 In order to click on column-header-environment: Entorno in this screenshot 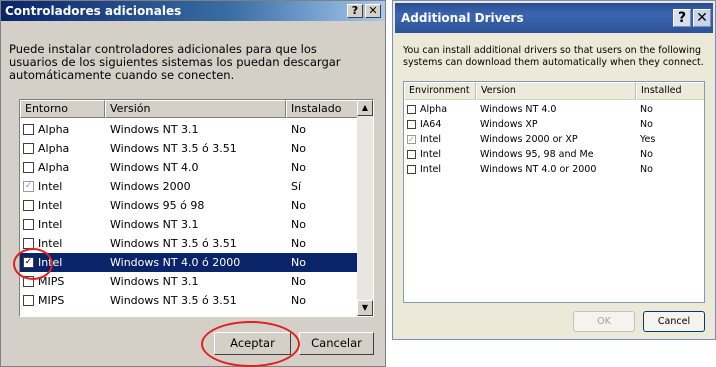, I will do `click(62, 109)`.